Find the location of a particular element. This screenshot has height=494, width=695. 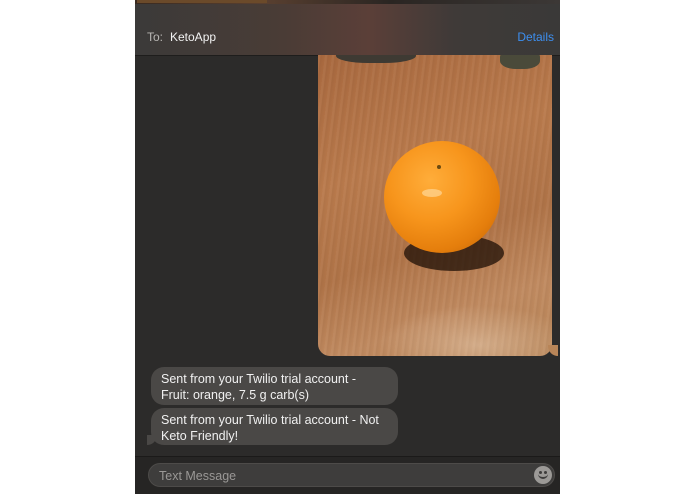

details-button: Details is located at coordinates (535, 37).